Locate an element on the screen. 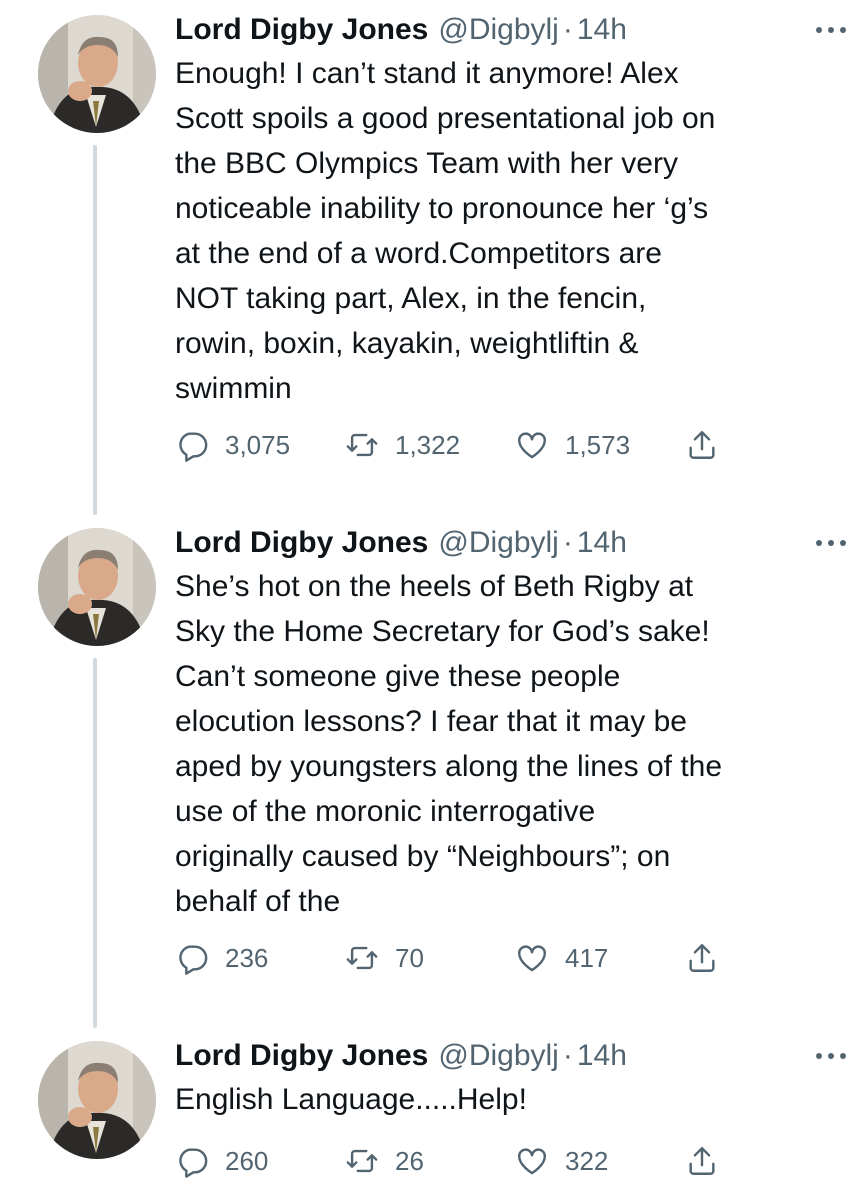 Image resolution: width=865 pixels, height=1200 pixels. tweet-text-line: Enough! I can’t stand it anymore! Alex is located at coordinates (427, 73).